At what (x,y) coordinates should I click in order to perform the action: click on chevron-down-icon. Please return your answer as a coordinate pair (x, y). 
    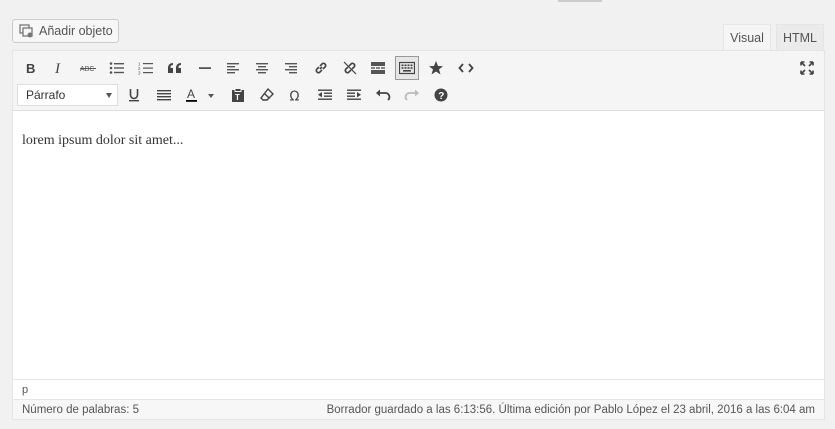
    Looking at the image, I should click on (109, 95).